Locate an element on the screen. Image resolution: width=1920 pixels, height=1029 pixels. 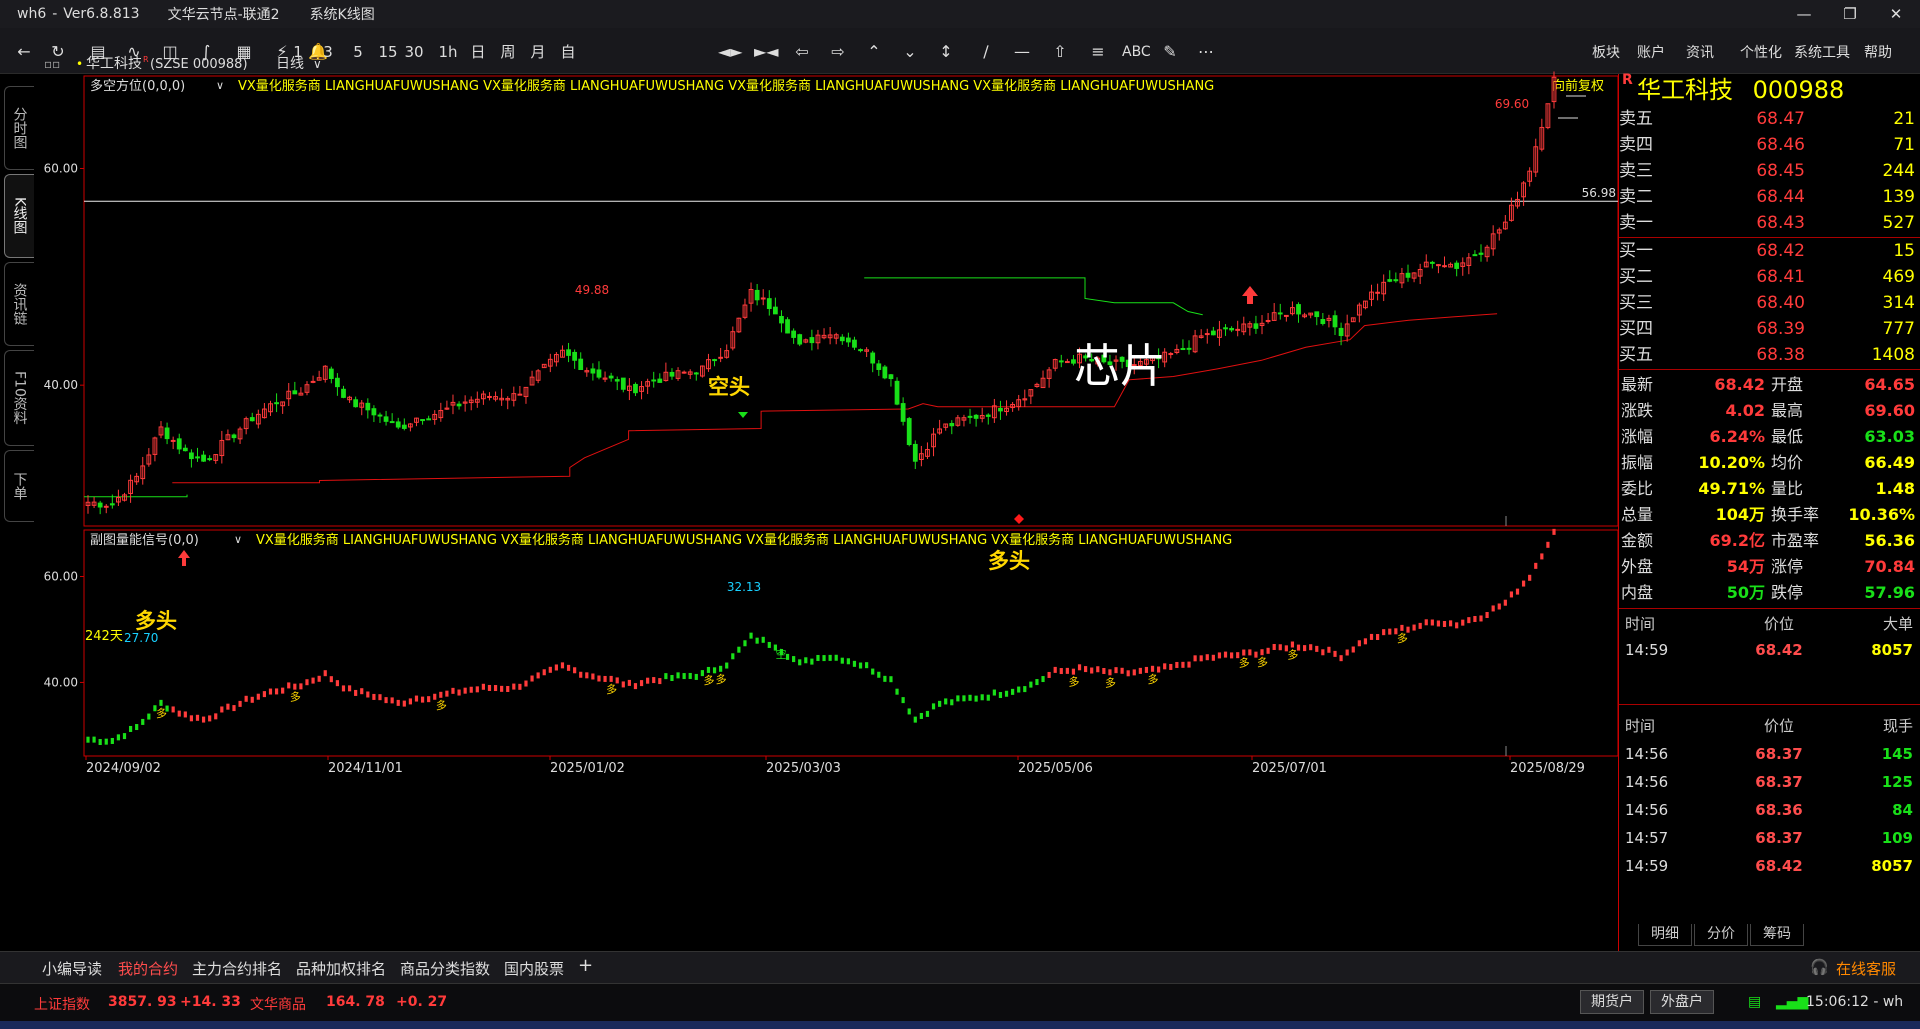
zoom-in-icon: ◄► is located at coordinates (730, 52).